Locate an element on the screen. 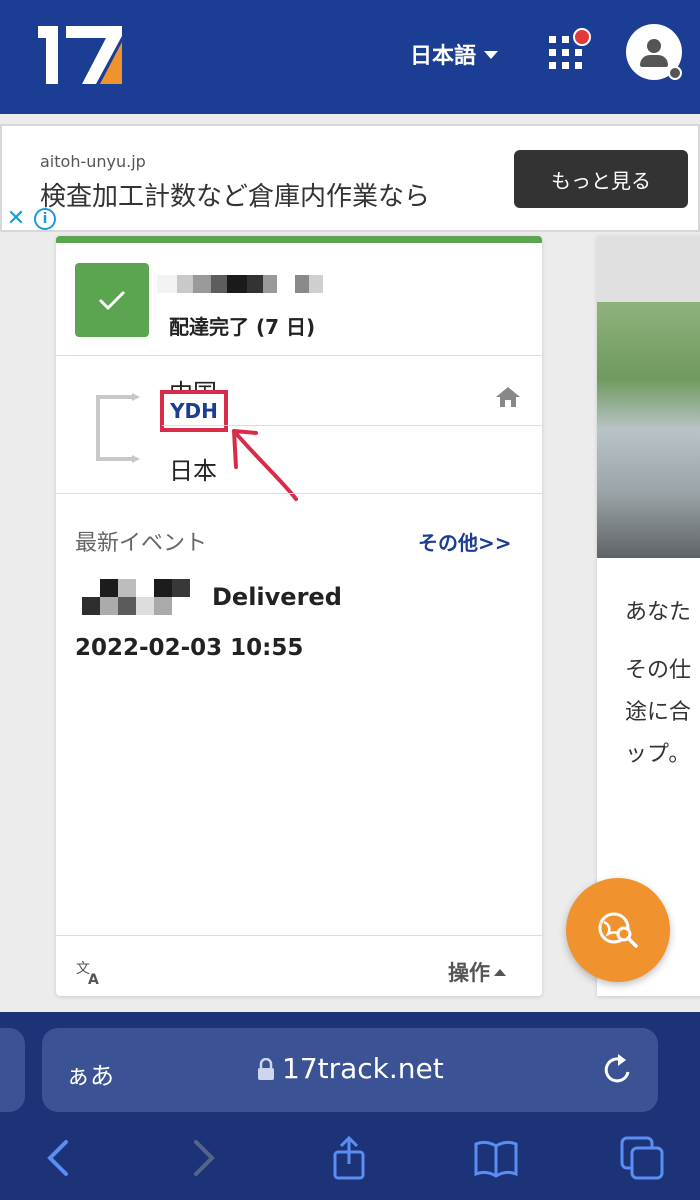 The height and width of the screenshot is (1200, 700). ad-cta-button: もっと見る is located at coordinates (601, 179).